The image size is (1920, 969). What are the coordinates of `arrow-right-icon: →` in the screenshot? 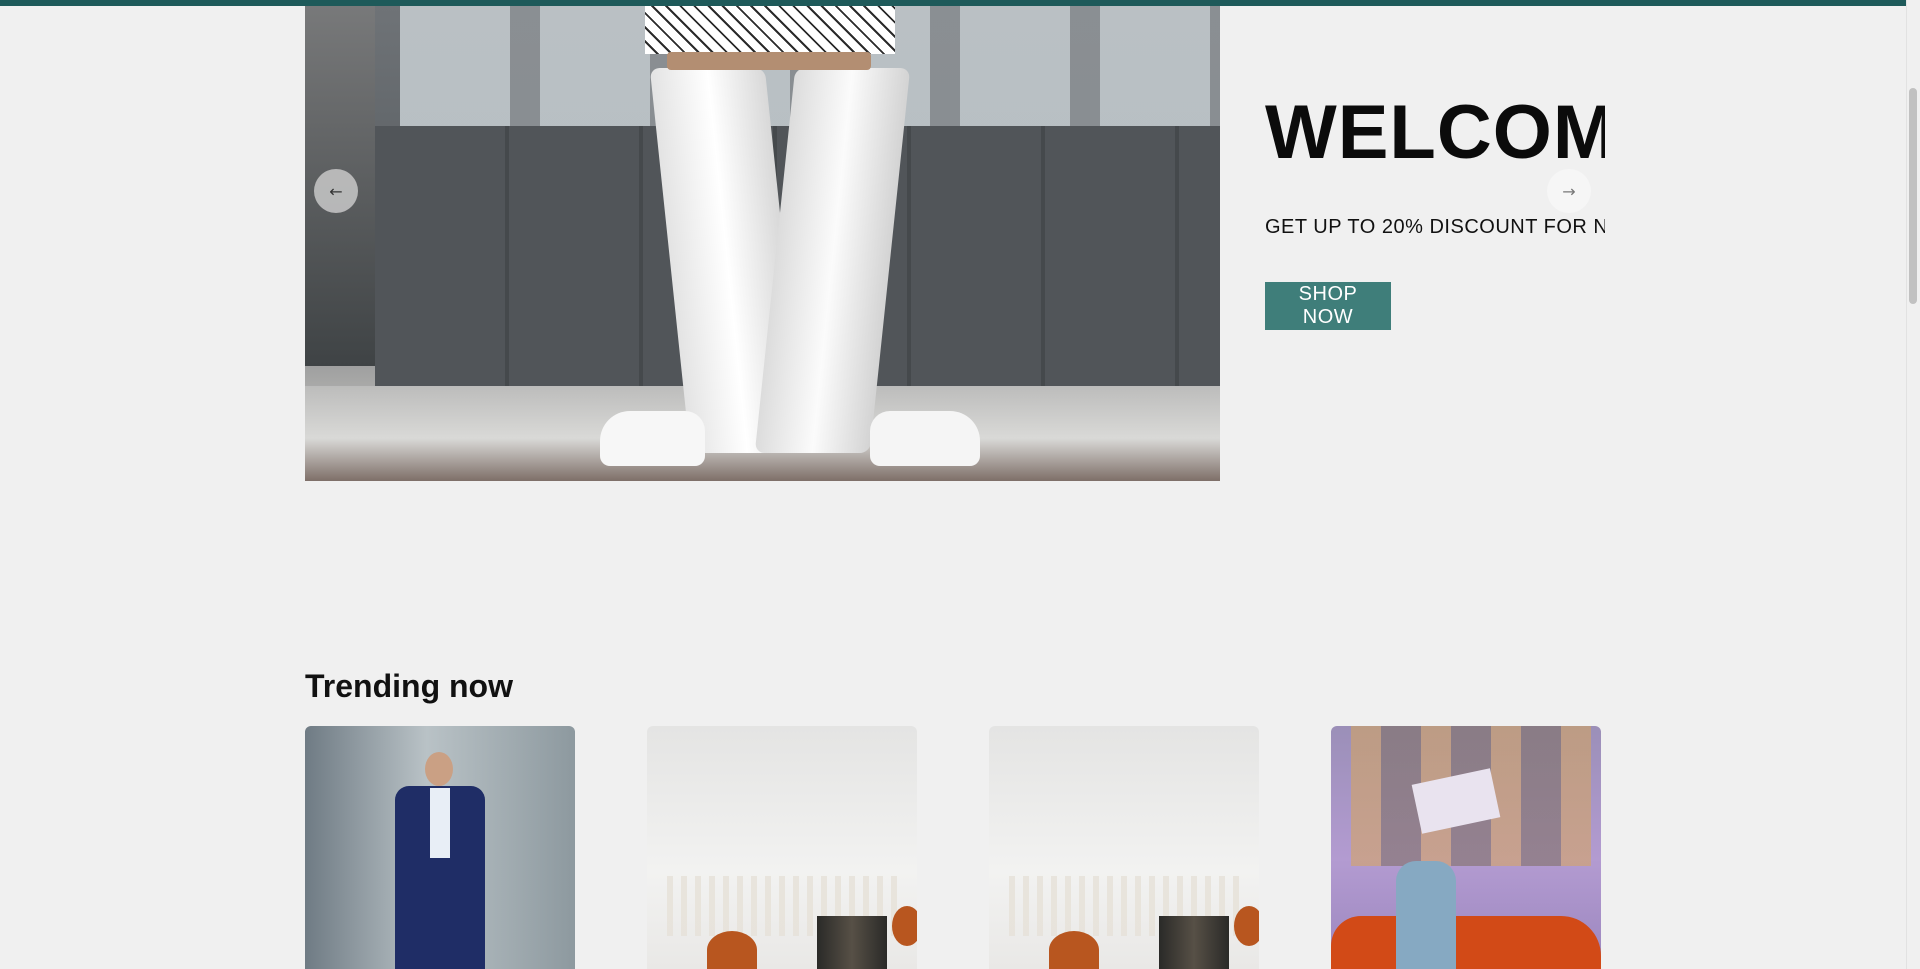 It's located at (1569, 191).